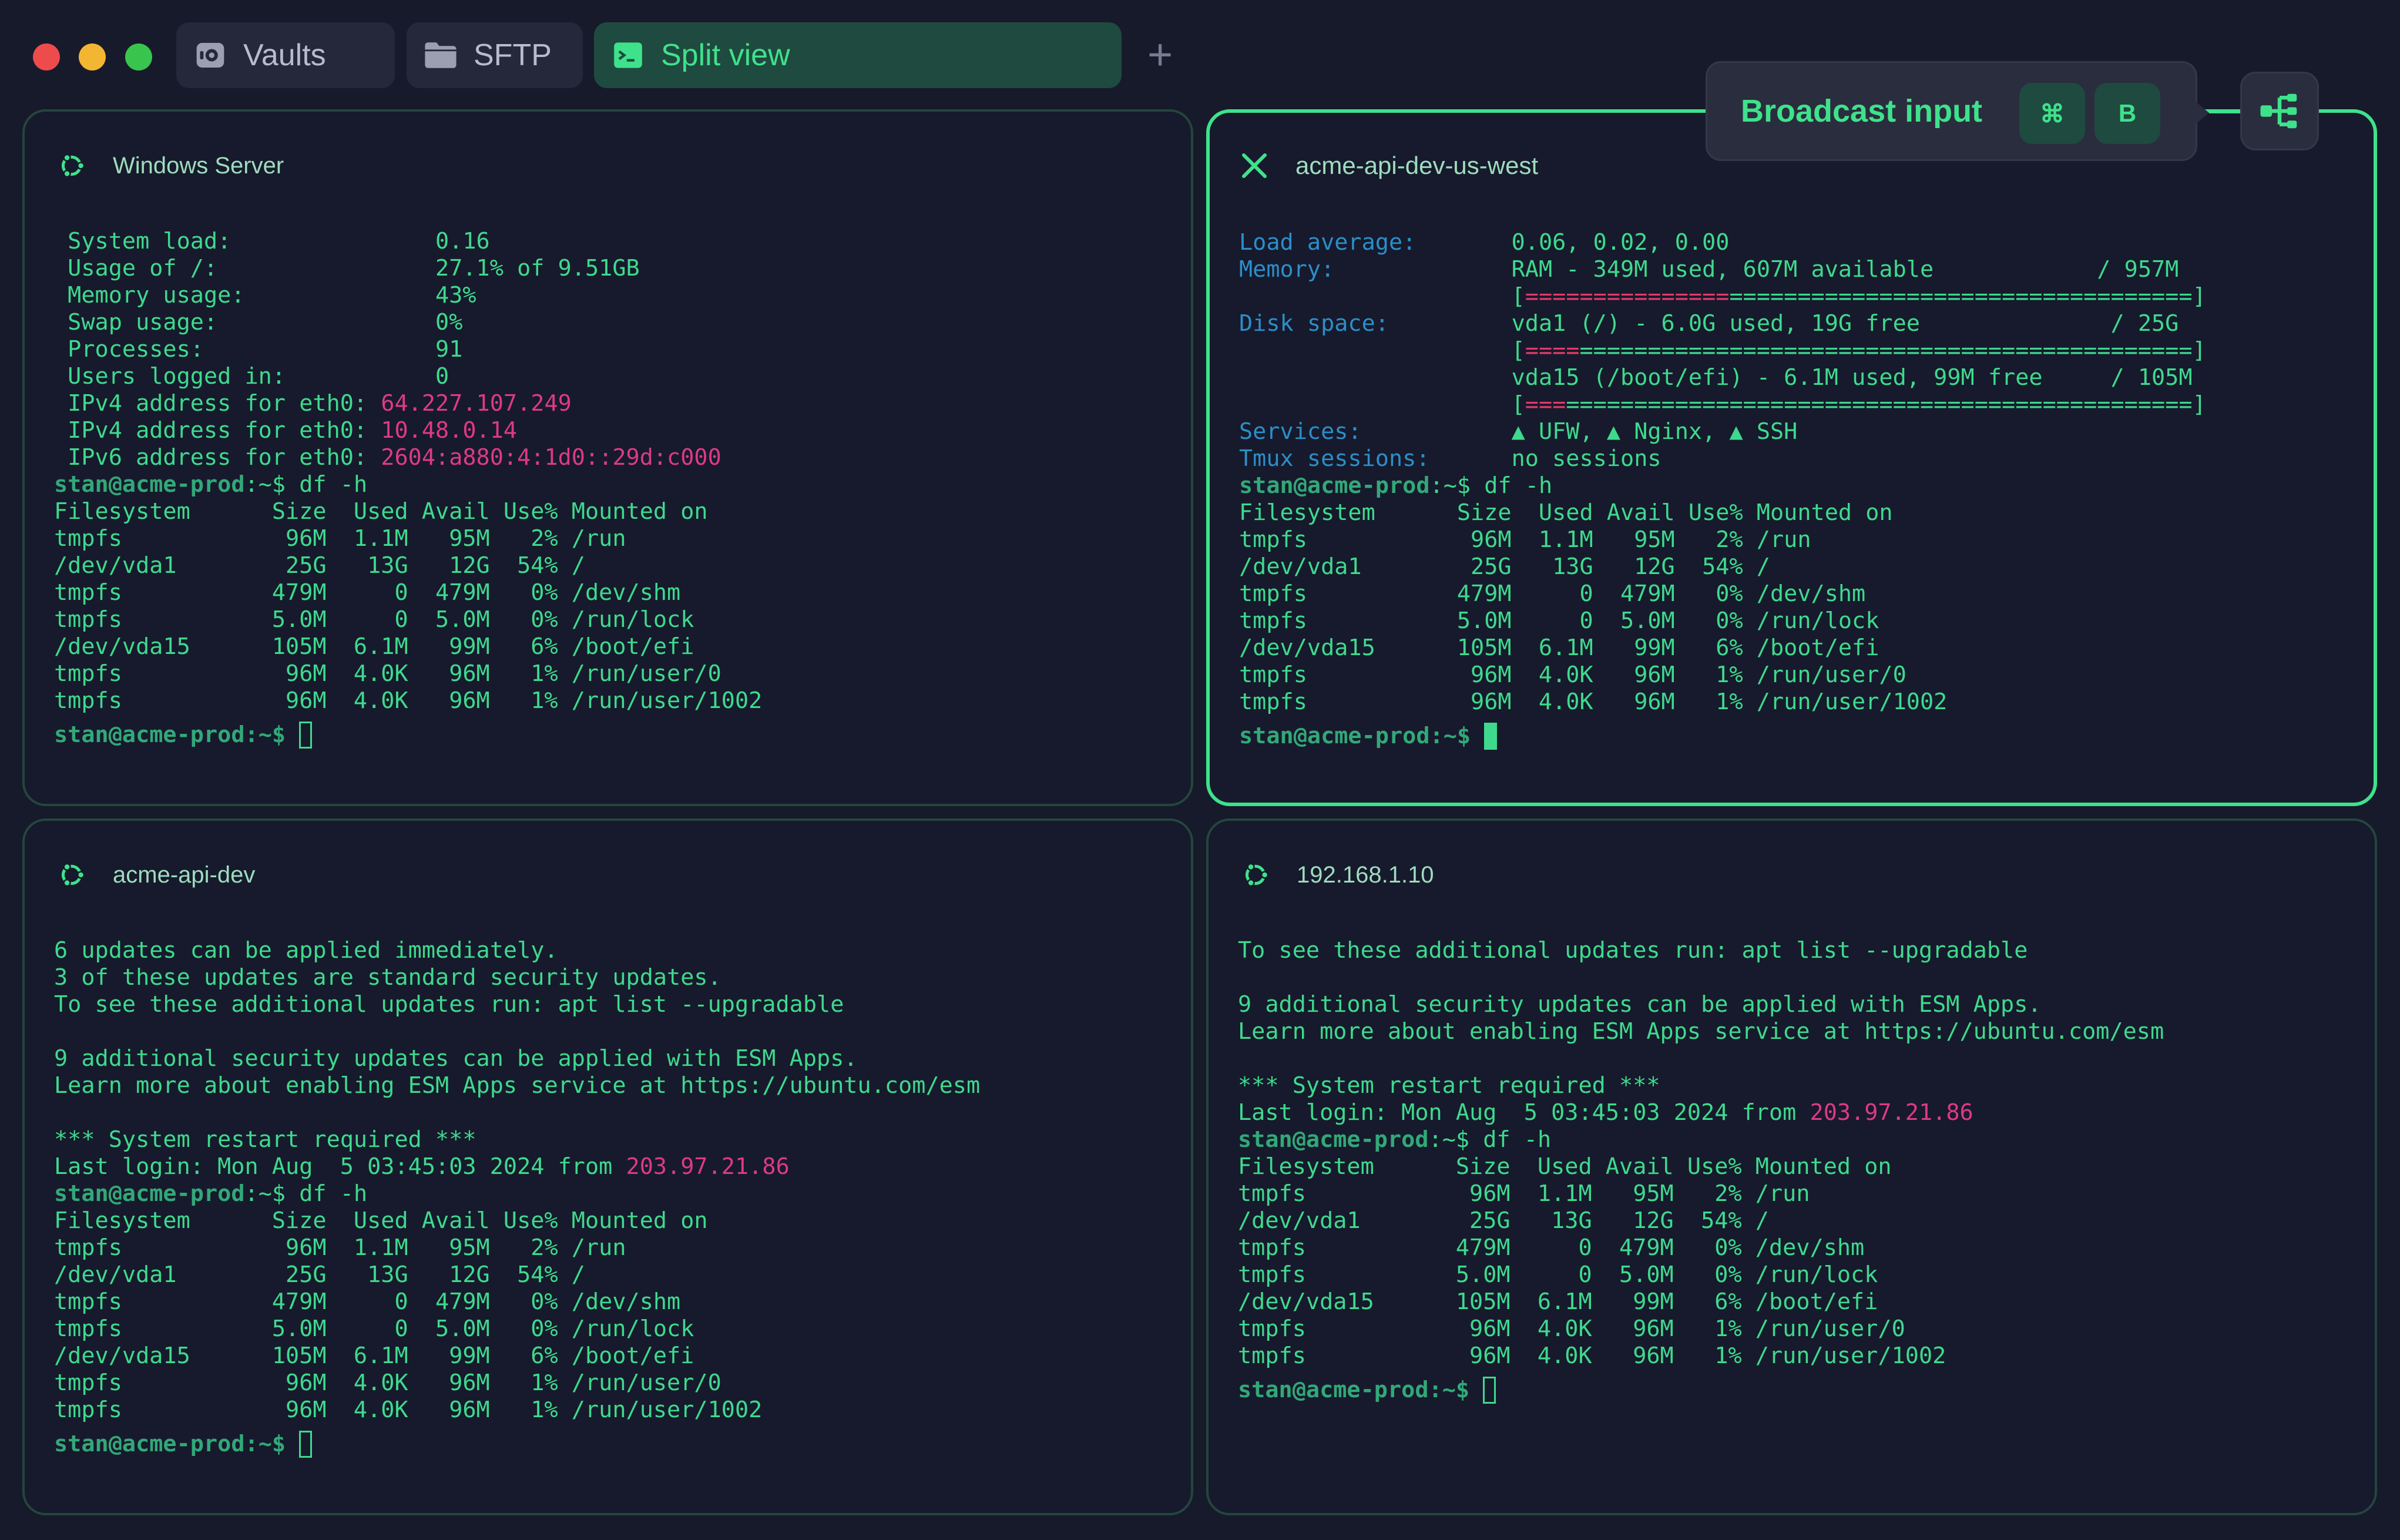 This screenshot has width=2400, height=1540. Describe the element at coordinates (258, 349) in the screenshot. I see `line-text: Processes: 91` at that location.